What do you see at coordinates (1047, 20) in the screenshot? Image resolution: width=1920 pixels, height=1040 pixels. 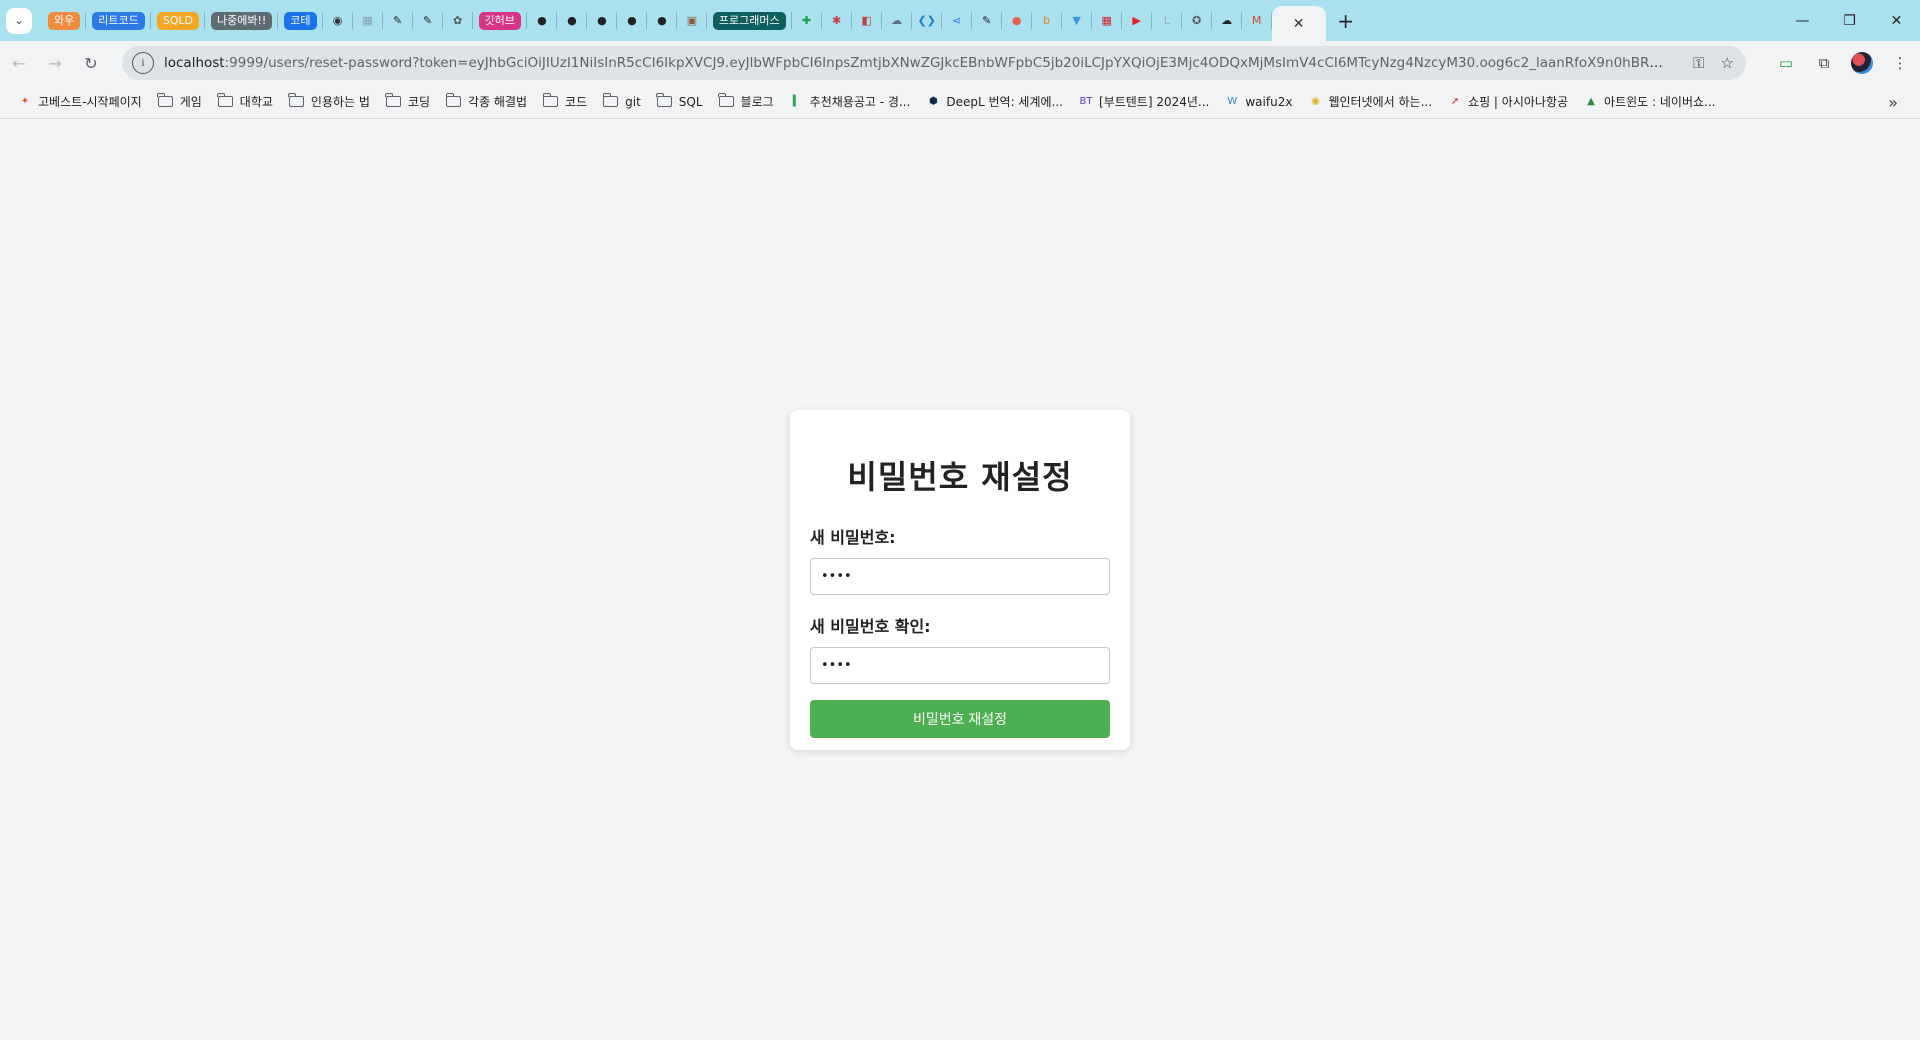 I see `browser-tab: b` at bounding box center [1047, 20].